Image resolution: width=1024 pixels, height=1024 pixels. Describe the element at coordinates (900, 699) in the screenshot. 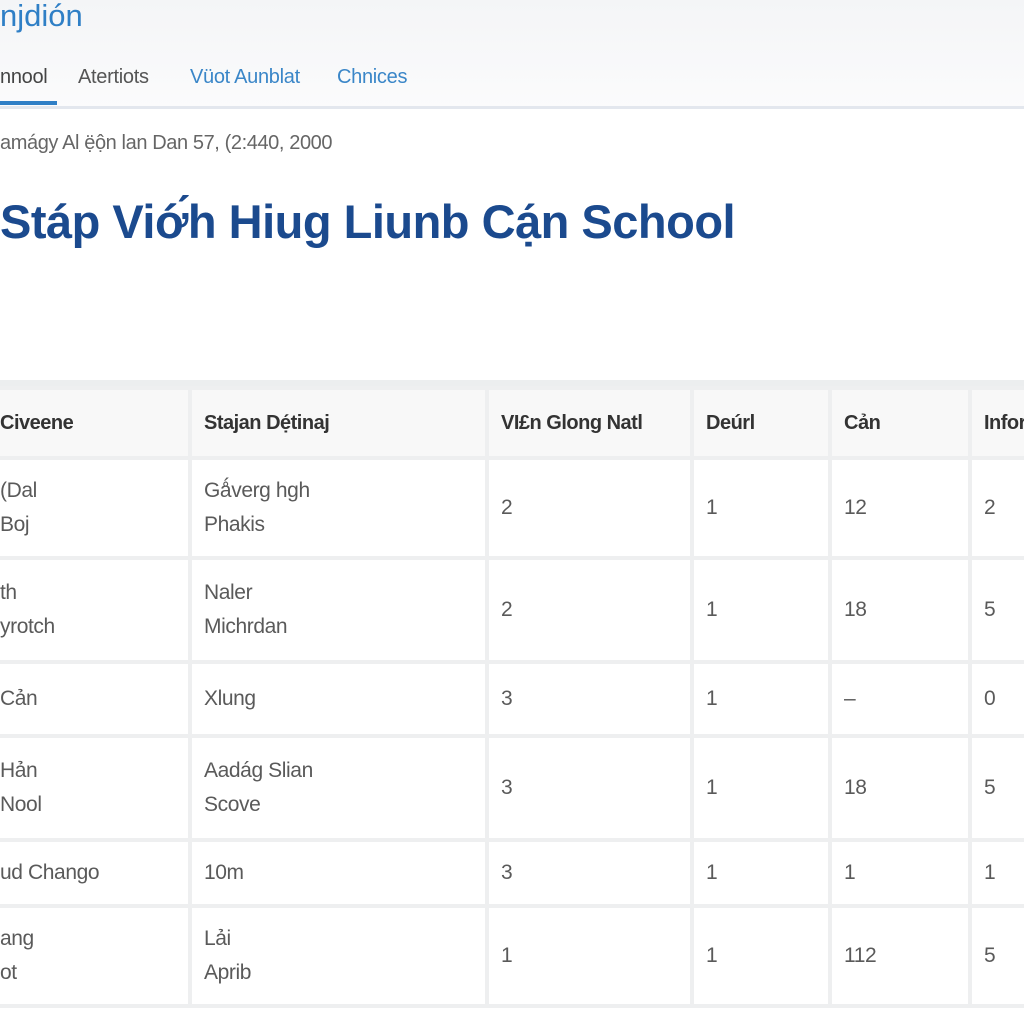

I see `table-cell: –` at that location.